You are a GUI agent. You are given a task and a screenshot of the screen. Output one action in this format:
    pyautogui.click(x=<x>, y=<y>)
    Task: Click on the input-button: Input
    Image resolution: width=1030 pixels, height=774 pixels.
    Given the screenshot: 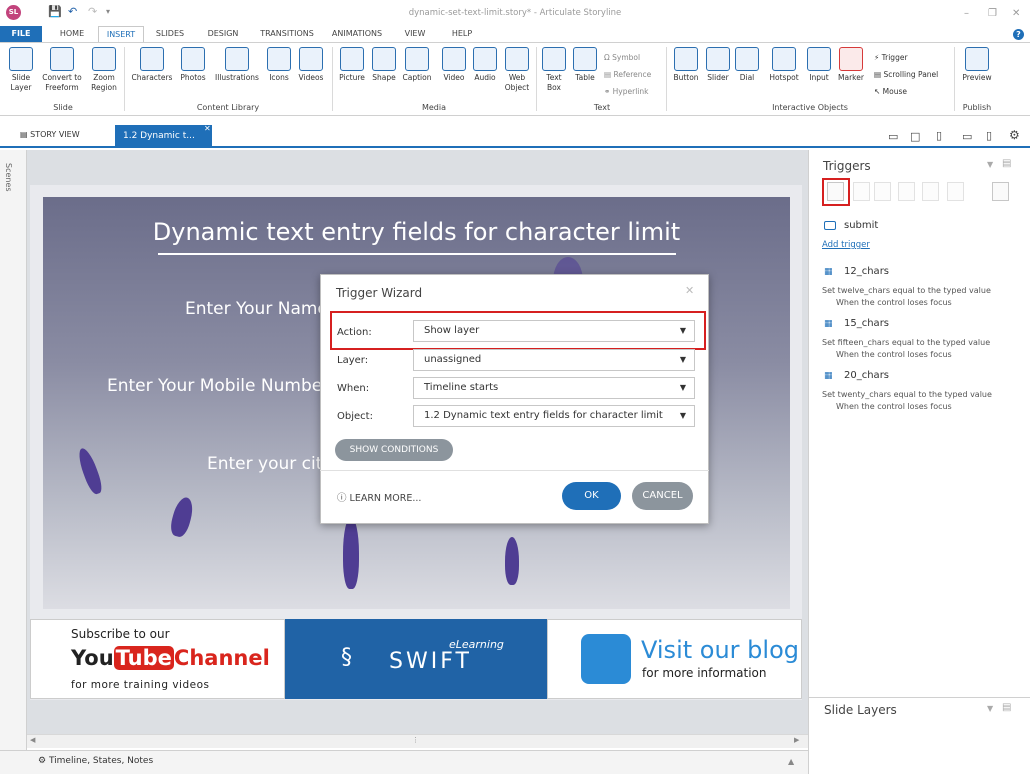 What is the action you would take?
    pyautogui.click(x=819, y=65)
    